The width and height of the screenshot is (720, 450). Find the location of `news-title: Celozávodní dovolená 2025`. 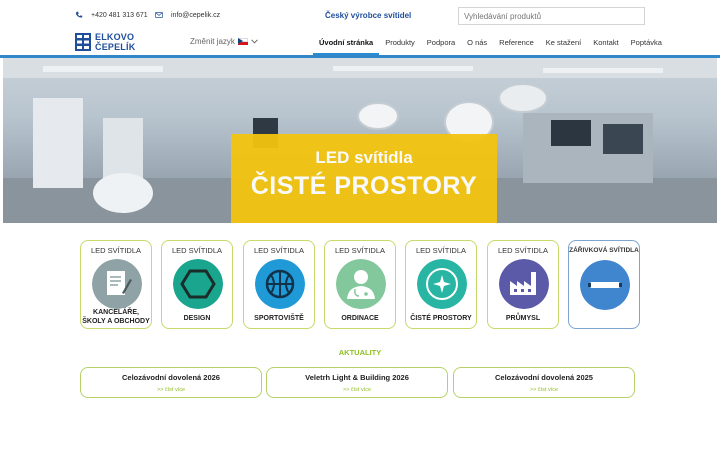

news-title: Celozávodní dovolená 2025 is located at coordinates (544, 377).